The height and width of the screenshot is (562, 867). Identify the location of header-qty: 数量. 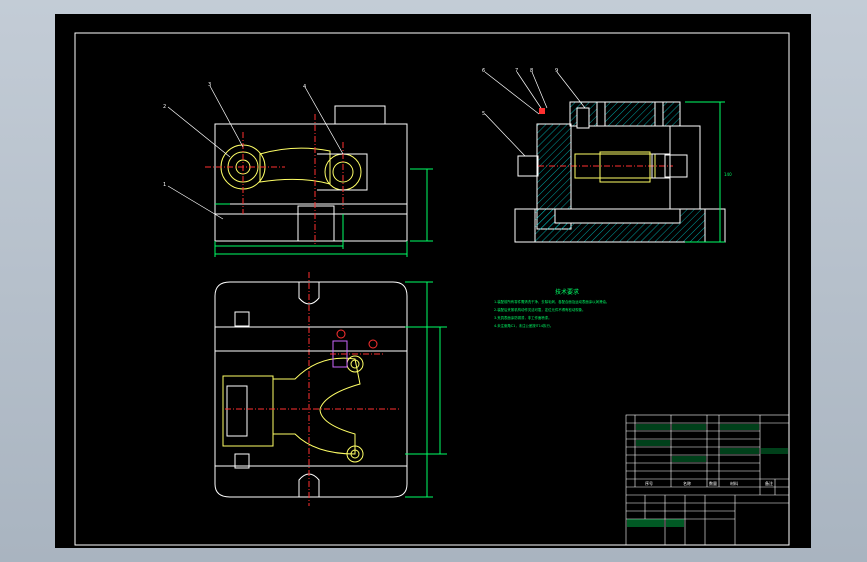
(713, 483).